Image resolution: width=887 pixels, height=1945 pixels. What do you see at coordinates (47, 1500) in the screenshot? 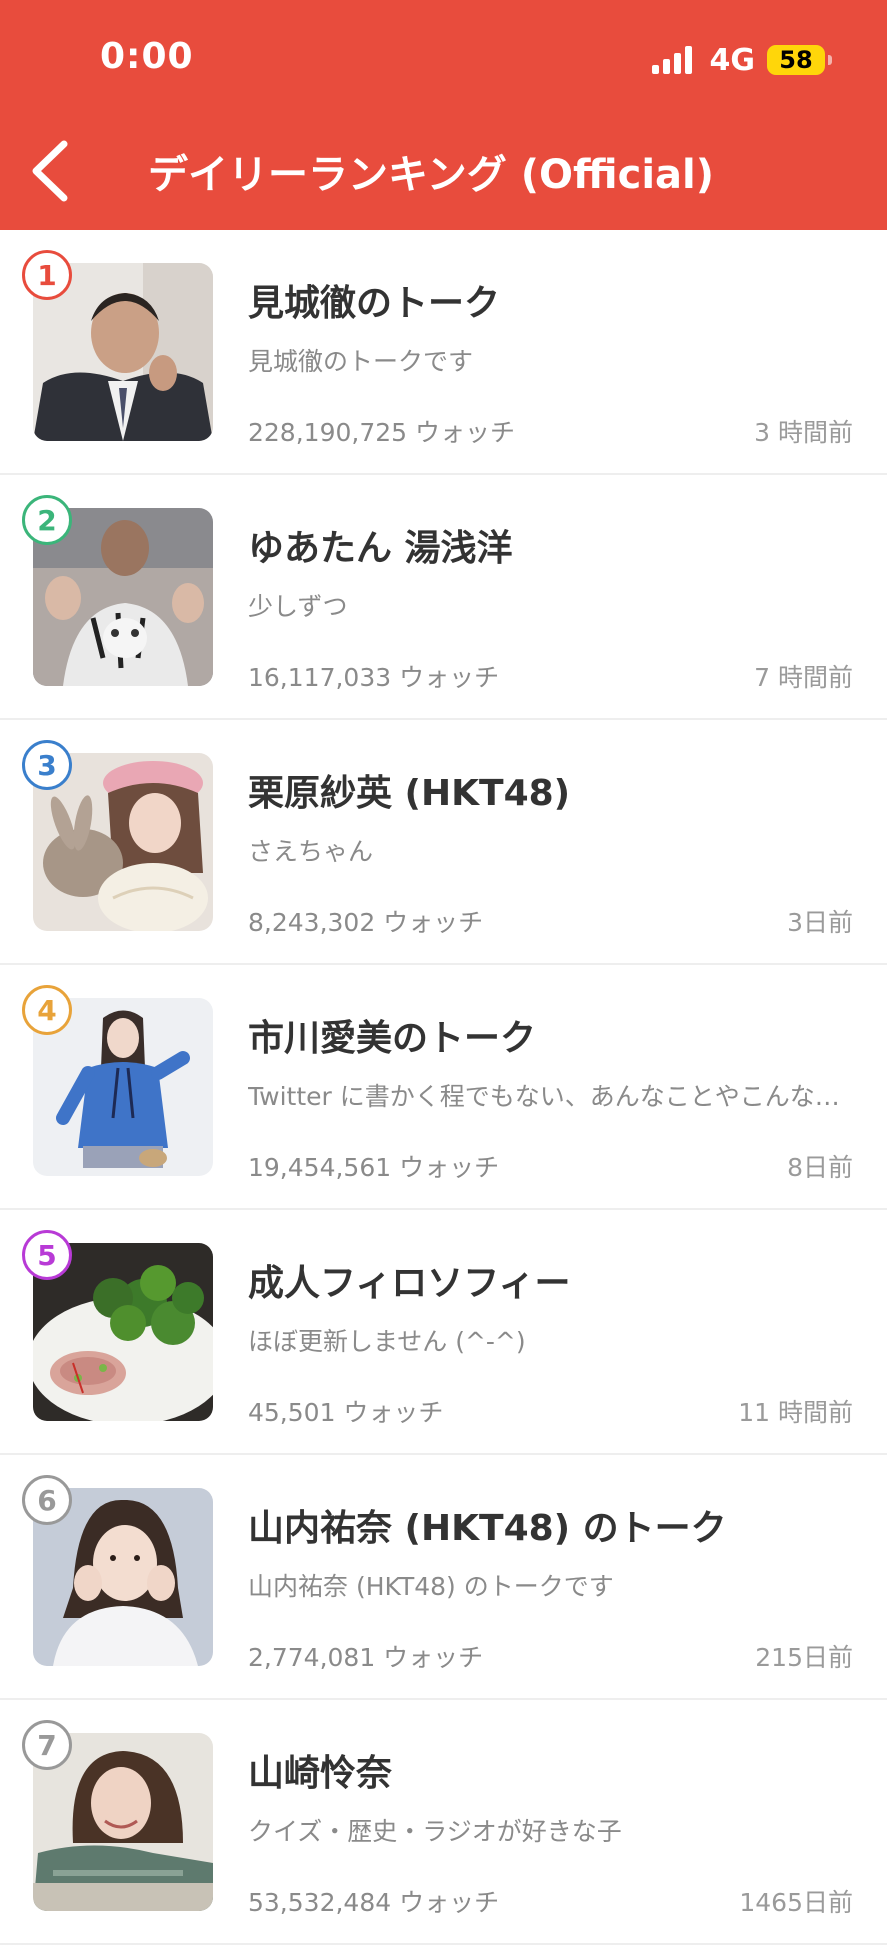
I see `rank-badge: 6` at bounding box center [47, 1500].